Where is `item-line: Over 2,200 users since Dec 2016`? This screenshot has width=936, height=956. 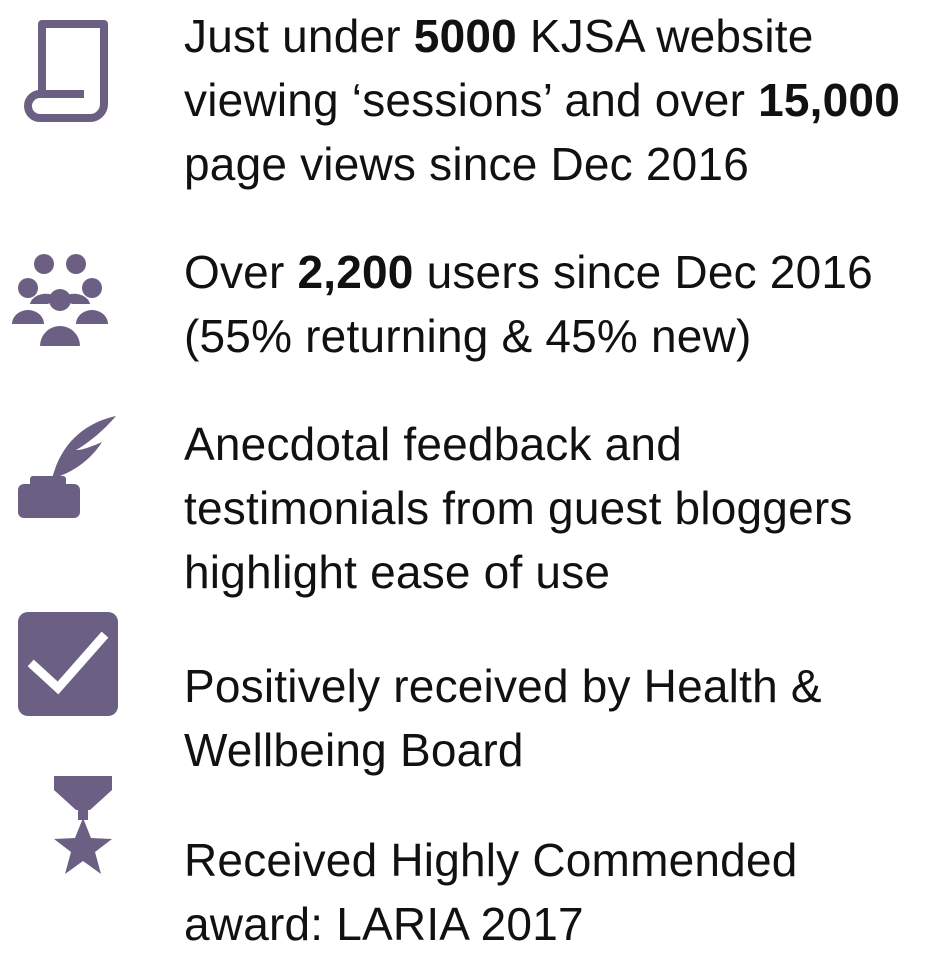 item-line: Over 2,200 users since Dec 2016 is located at coordinates (528, 272).